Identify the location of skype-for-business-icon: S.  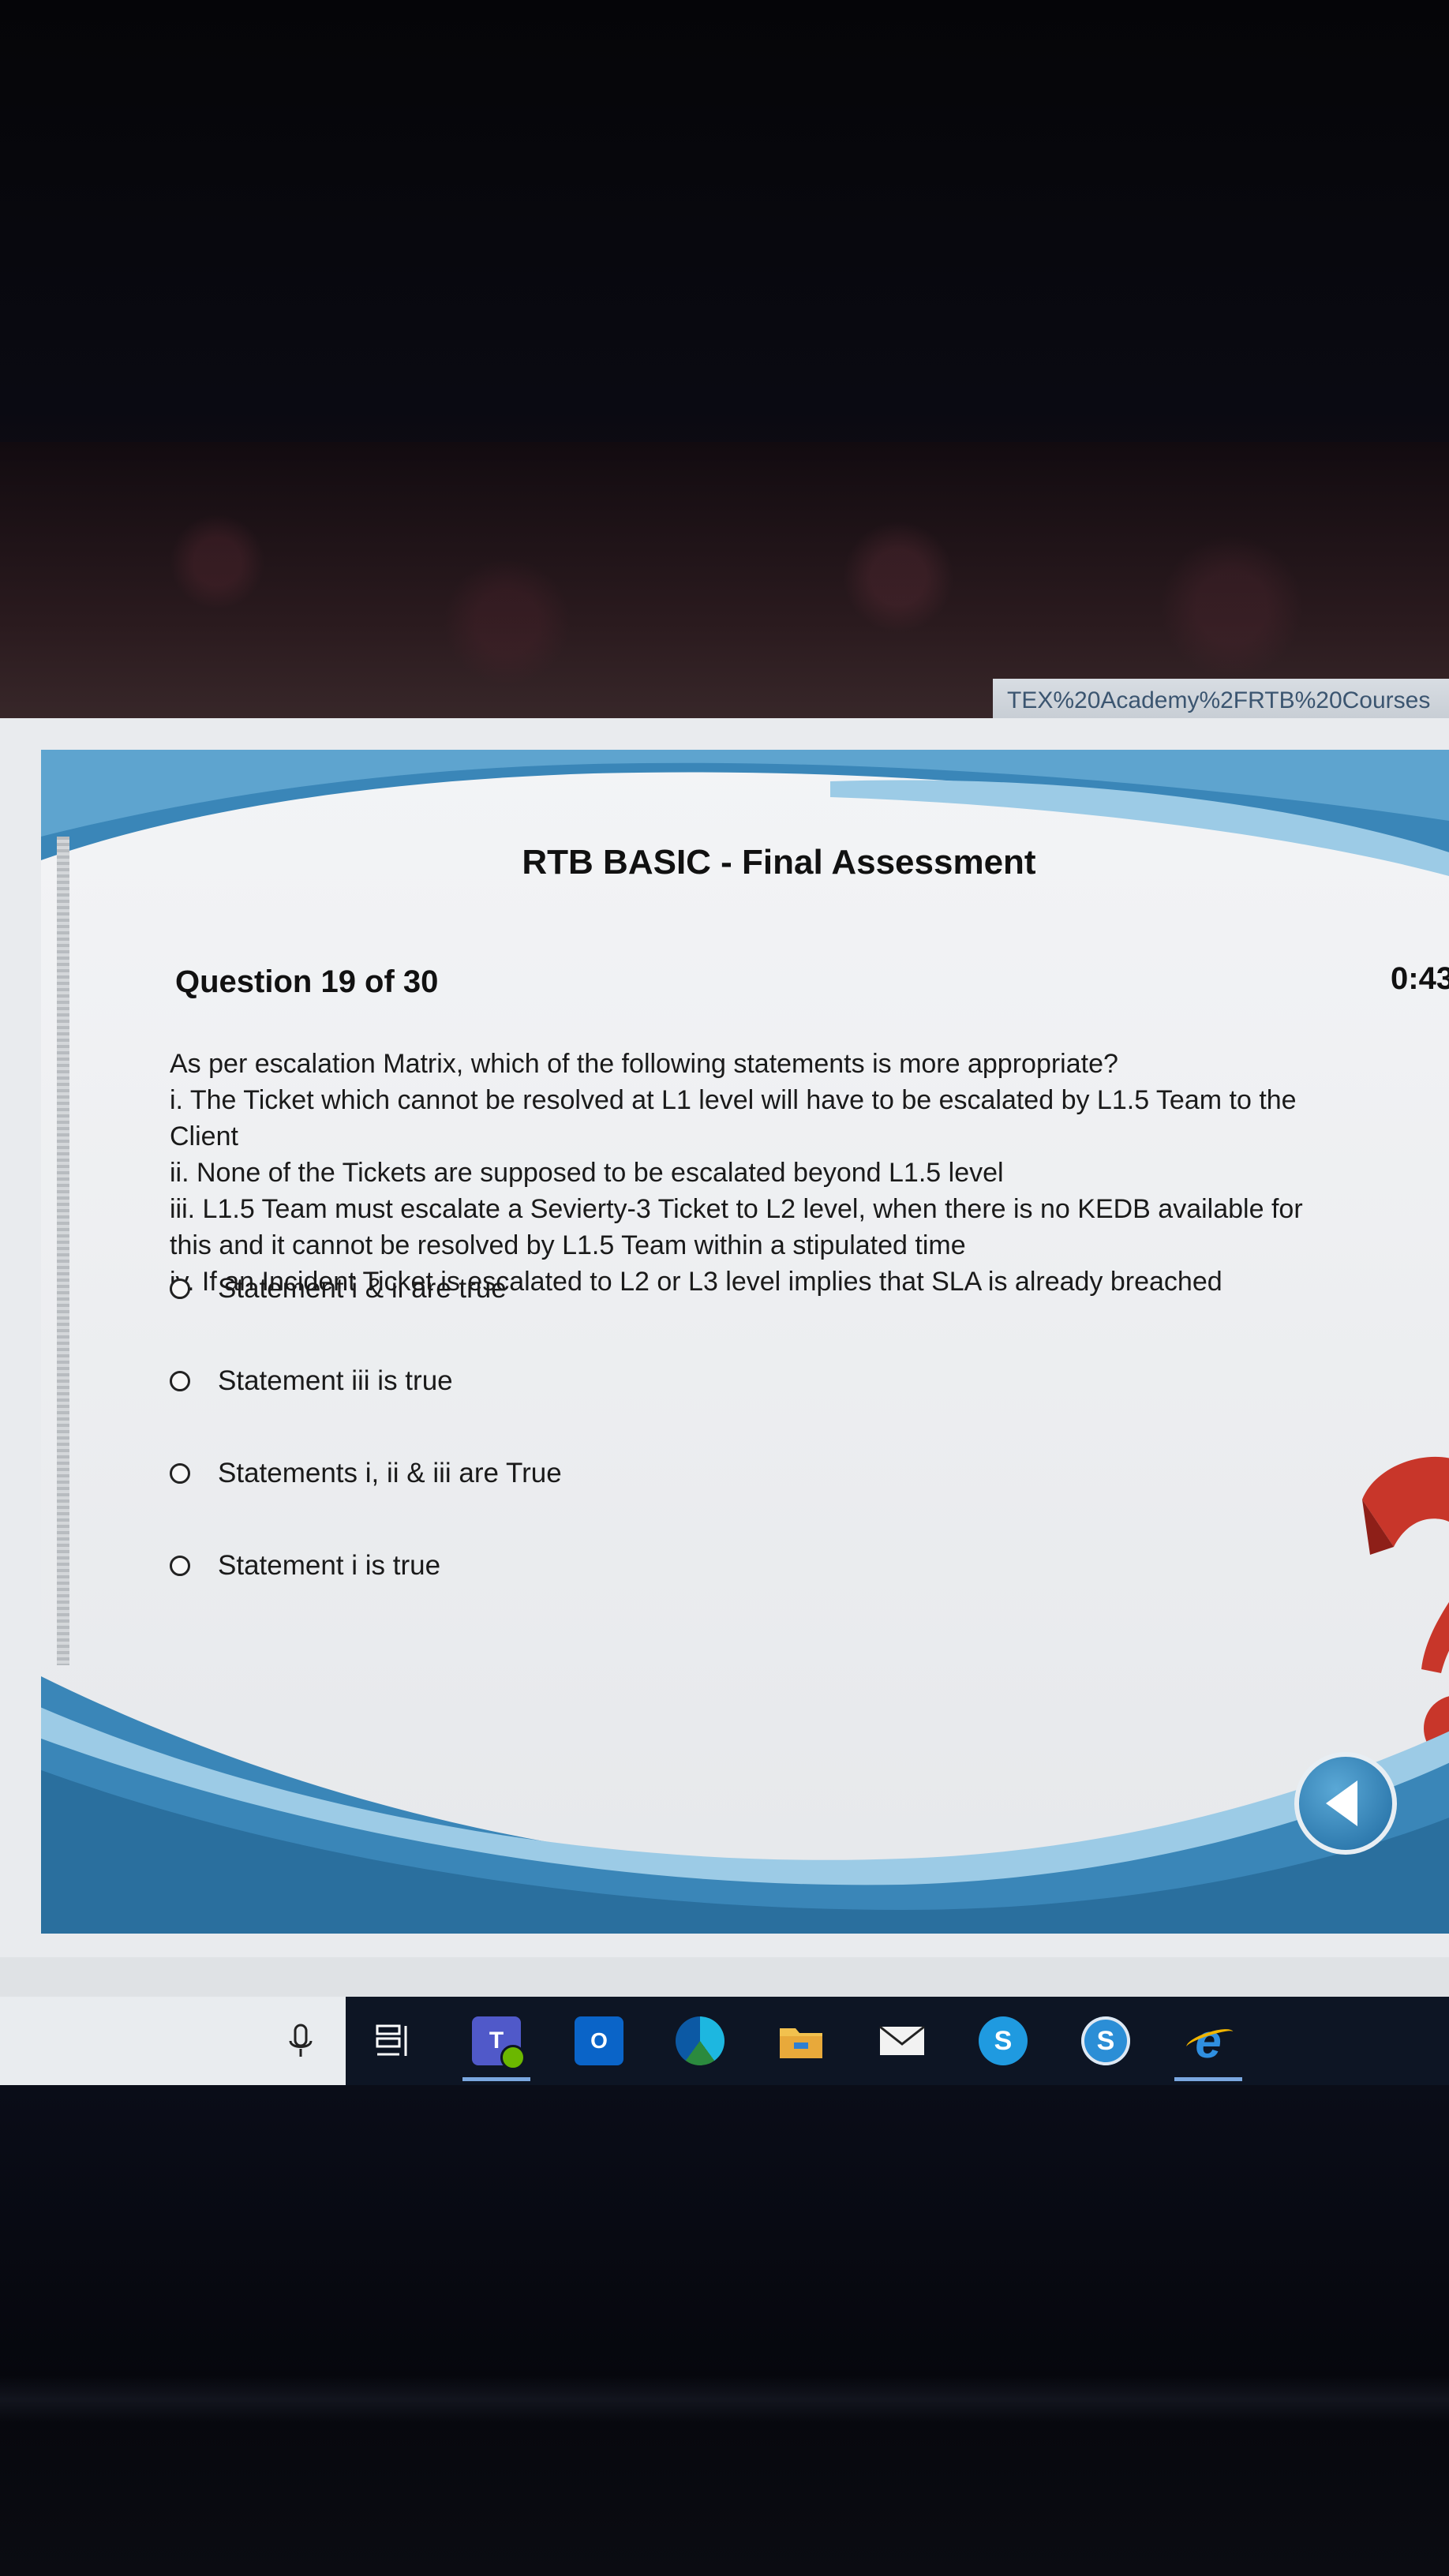
(1105, 2040).